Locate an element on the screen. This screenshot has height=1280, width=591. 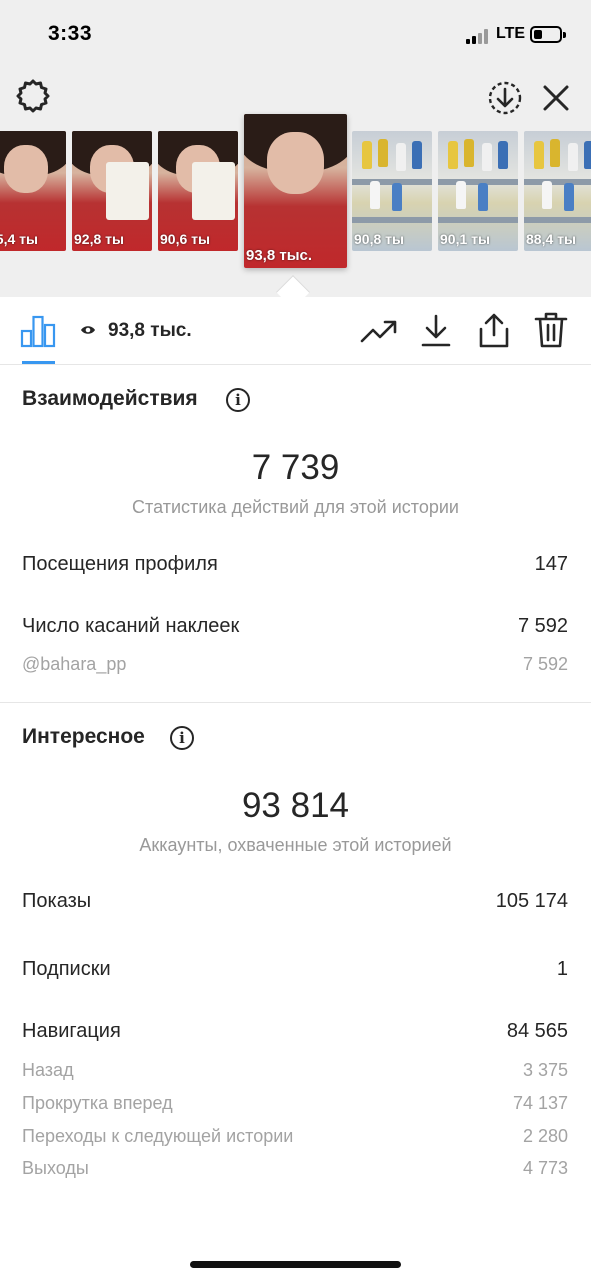
story-thumbnail: 90,1 ты is located at coordinates (478, 191).